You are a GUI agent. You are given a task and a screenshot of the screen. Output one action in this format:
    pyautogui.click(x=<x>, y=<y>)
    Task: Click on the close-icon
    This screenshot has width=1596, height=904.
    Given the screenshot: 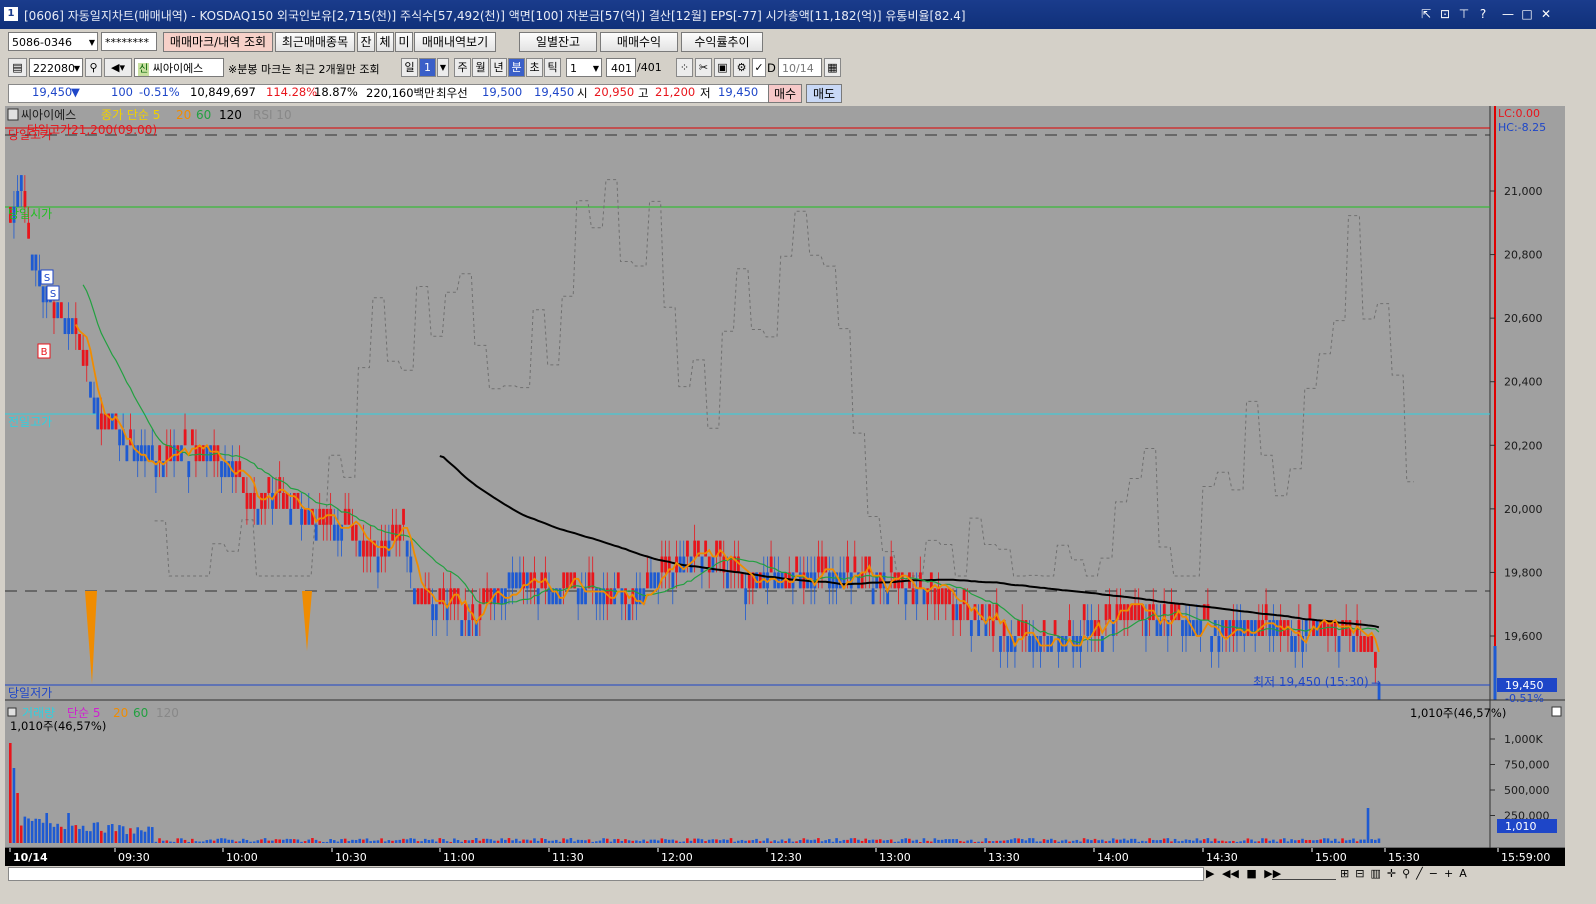 What is the action you would take?
    pyautogui.click(x=1556, y=711)
    